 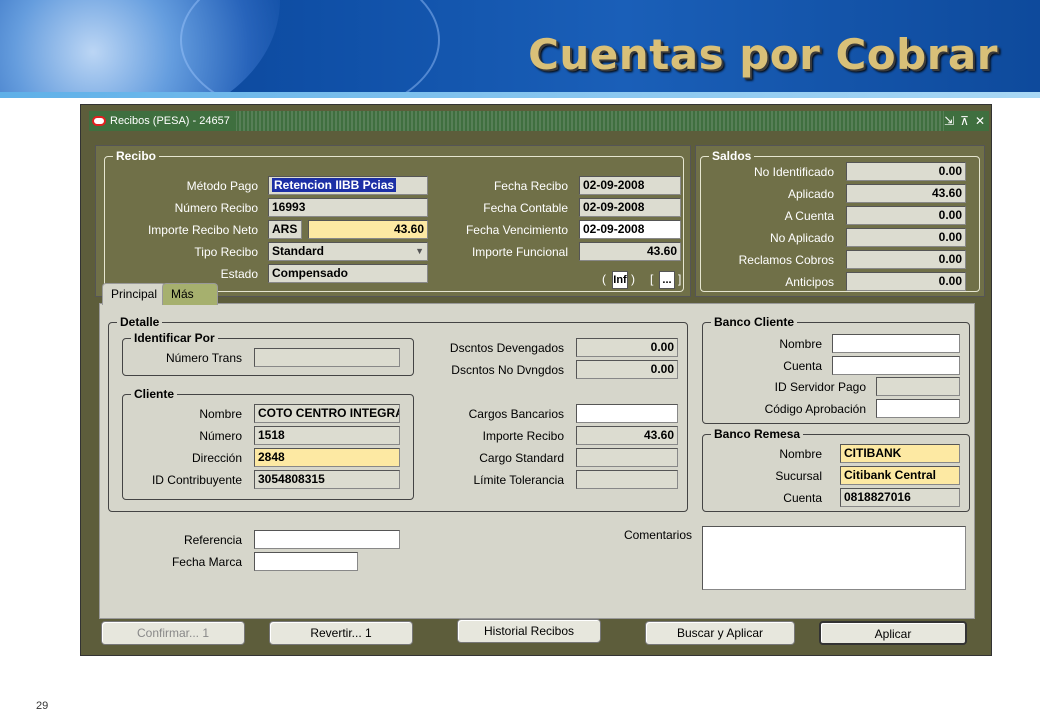 I want to click on banco-remesa-nombre-label: Nombre, so click(x=800, y=454).